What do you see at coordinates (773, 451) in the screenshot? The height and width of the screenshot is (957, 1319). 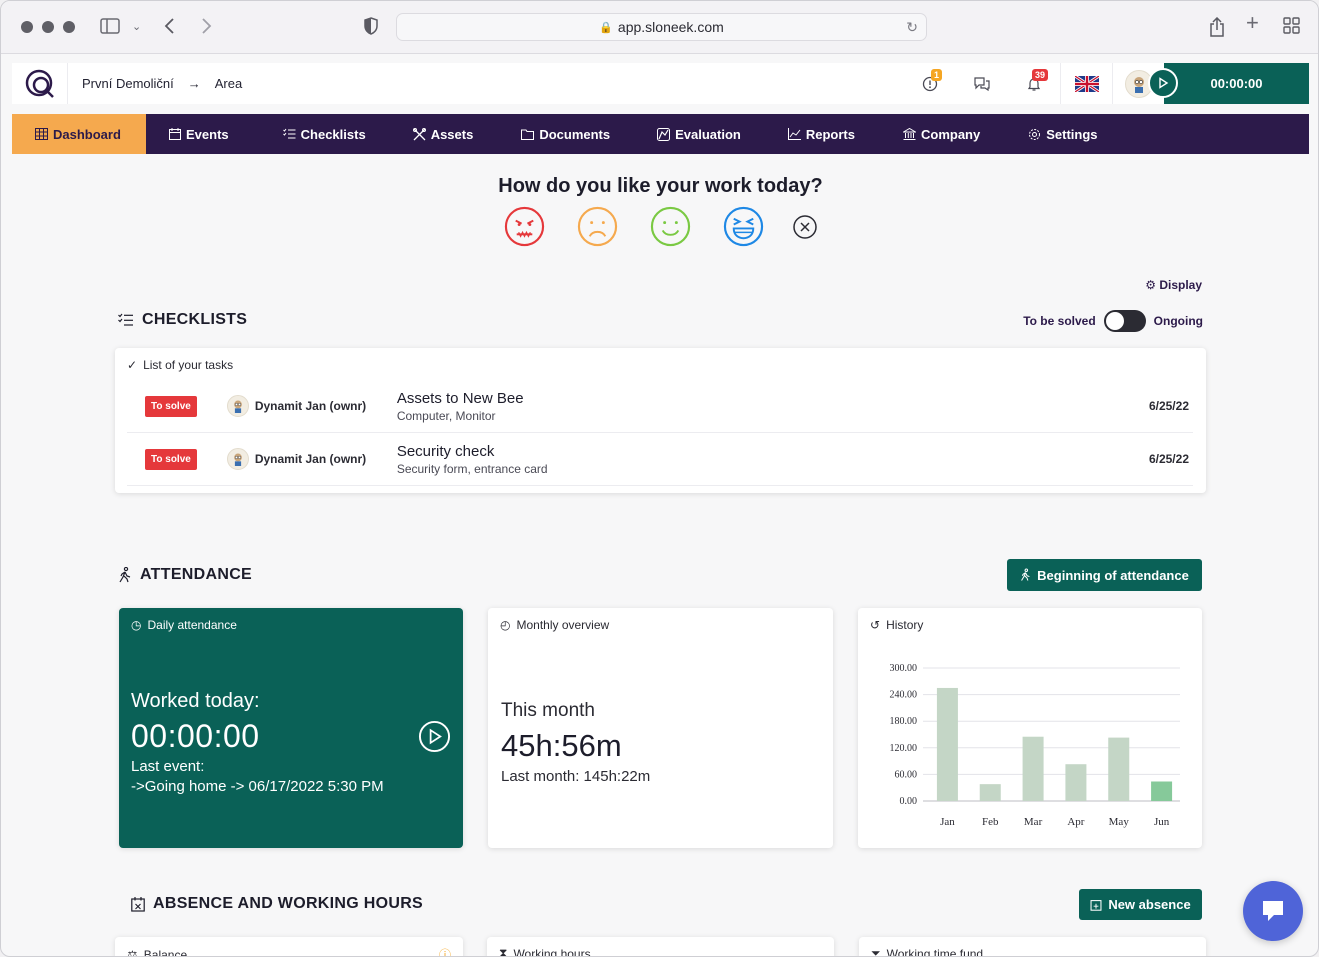 I see `task-name: Security check` at bounding box center [773, 451].